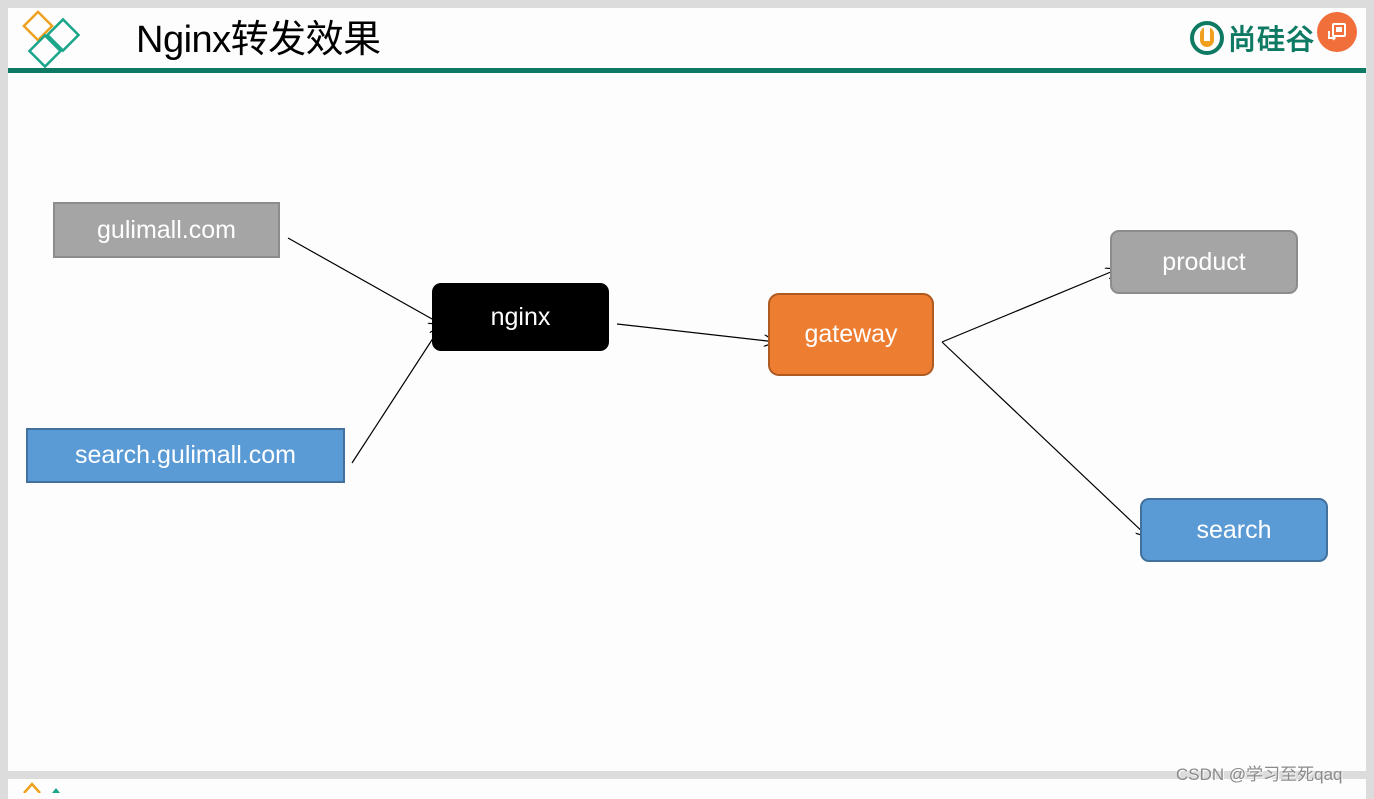  I want to click on node-product: product, so click(1204, 262).